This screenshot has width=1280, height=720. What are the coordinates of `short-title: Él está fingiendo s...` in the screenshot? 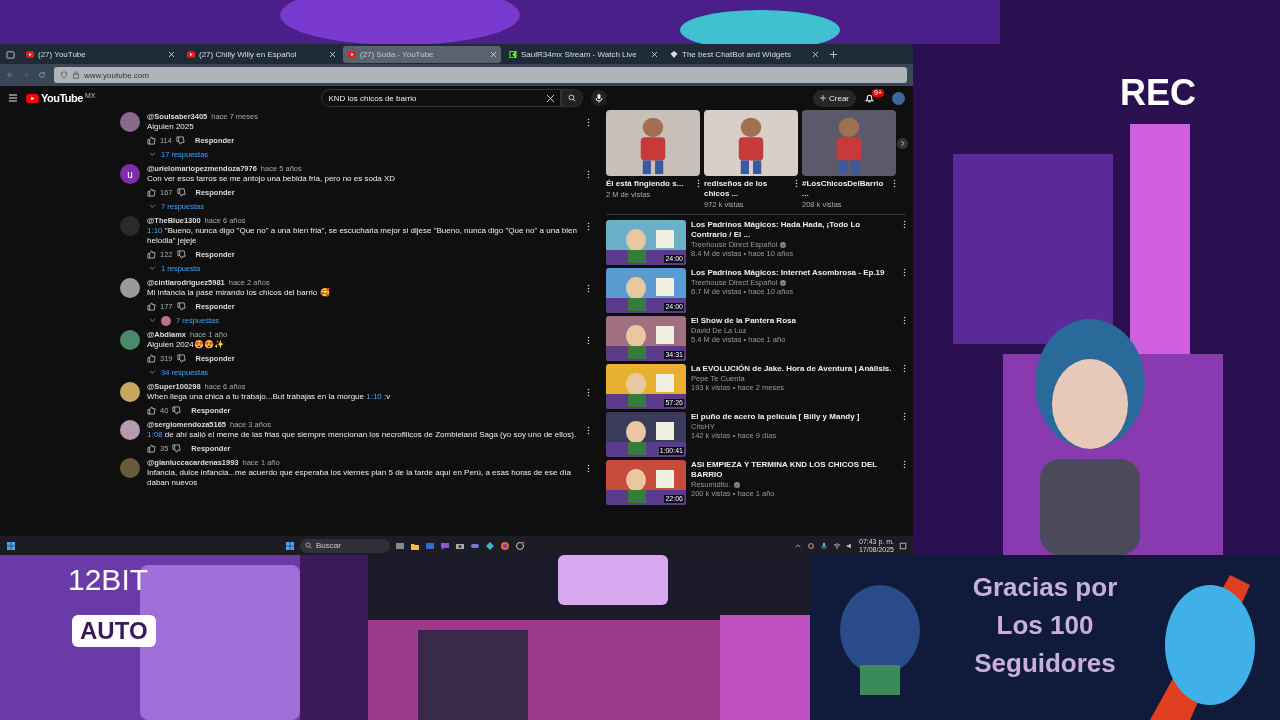 It's located at (650, 184).